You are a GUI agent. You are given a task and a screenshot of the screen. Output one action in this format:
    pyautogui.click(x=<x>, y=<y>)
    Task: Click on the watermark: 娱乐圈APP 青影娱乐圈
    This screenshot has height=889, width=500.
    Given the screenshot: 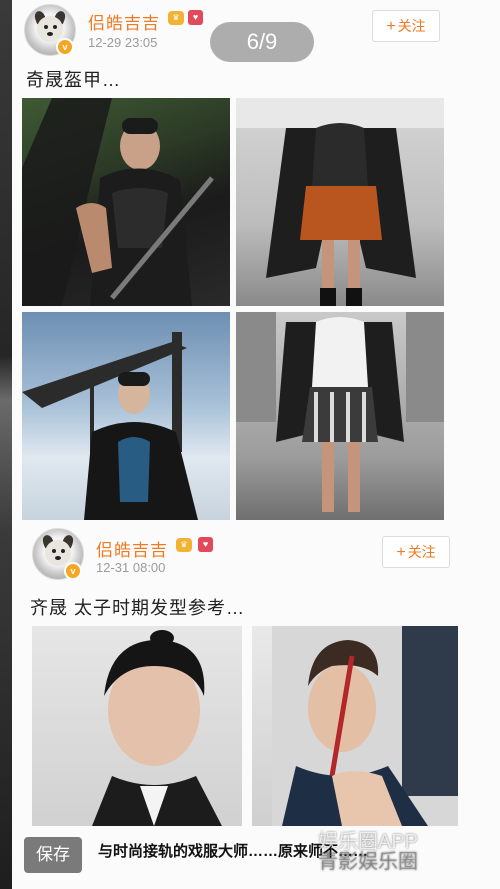 What is the action you would take?
    pyautogui.click(x=403, y=853)
    